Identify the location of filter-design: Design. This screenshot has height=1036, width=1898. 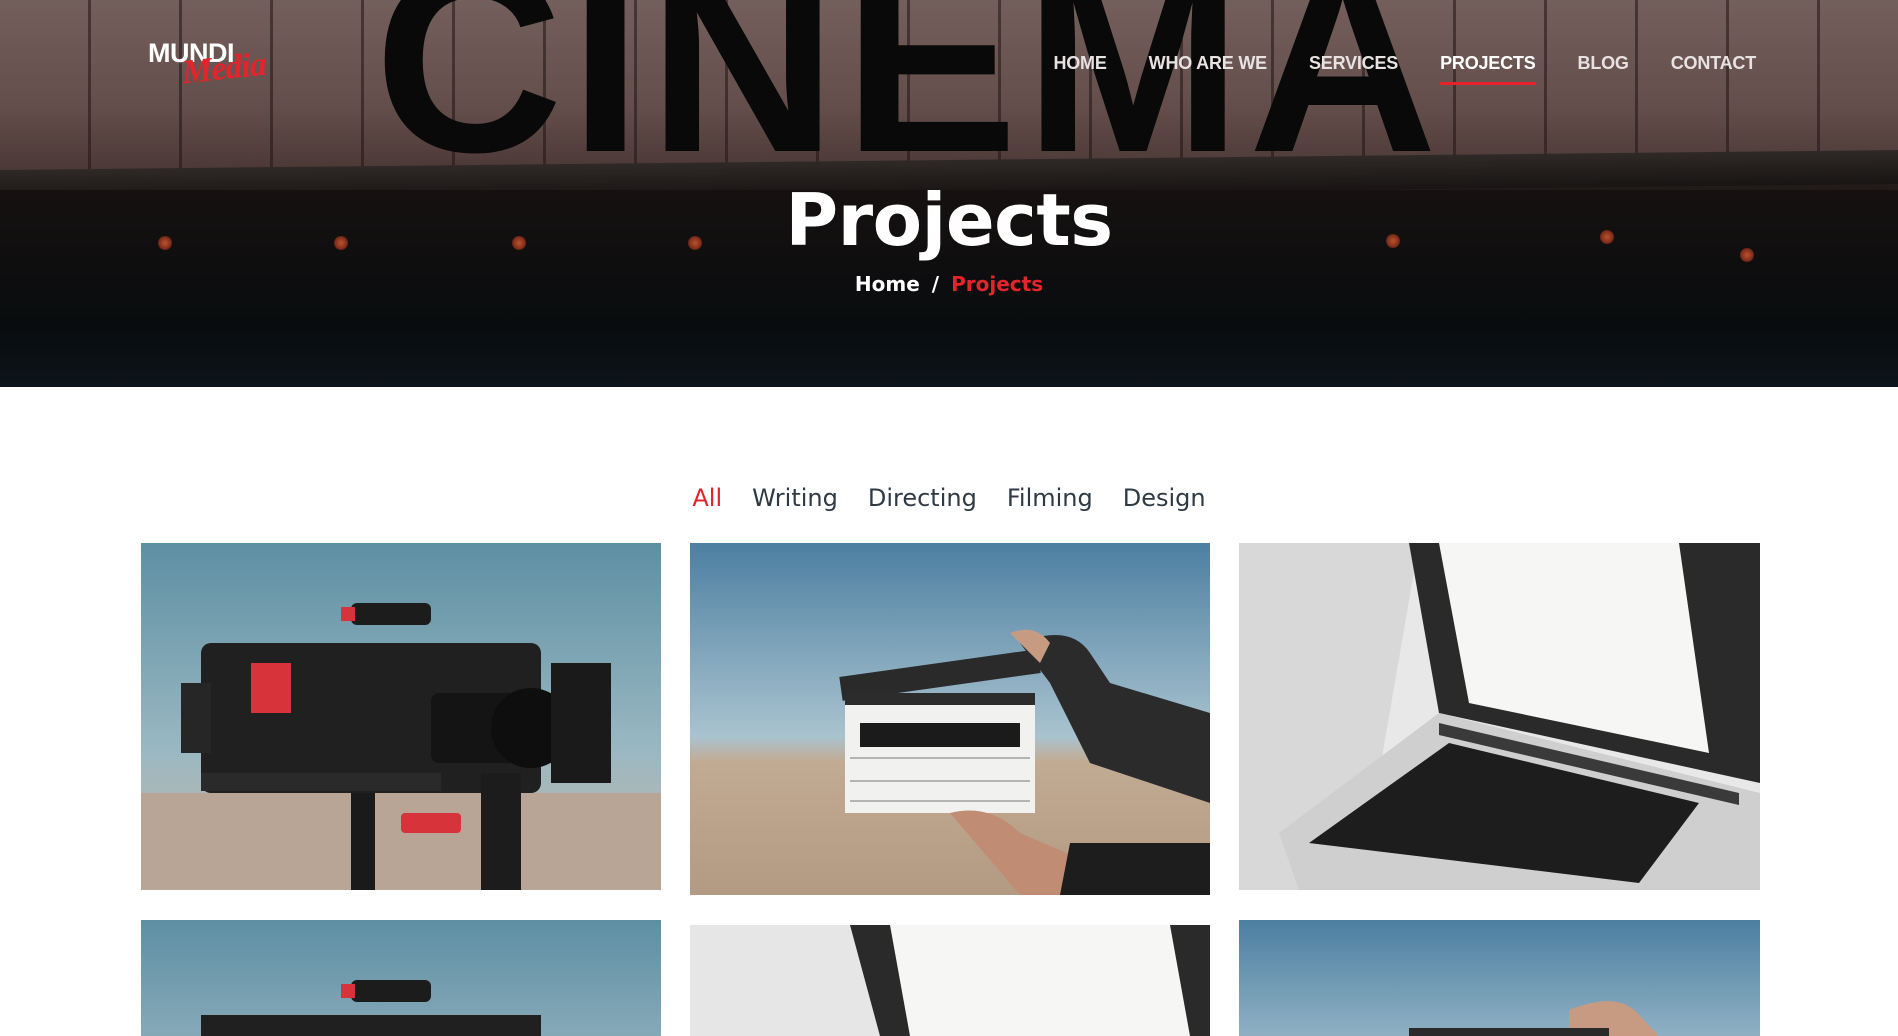
(1164, 498).